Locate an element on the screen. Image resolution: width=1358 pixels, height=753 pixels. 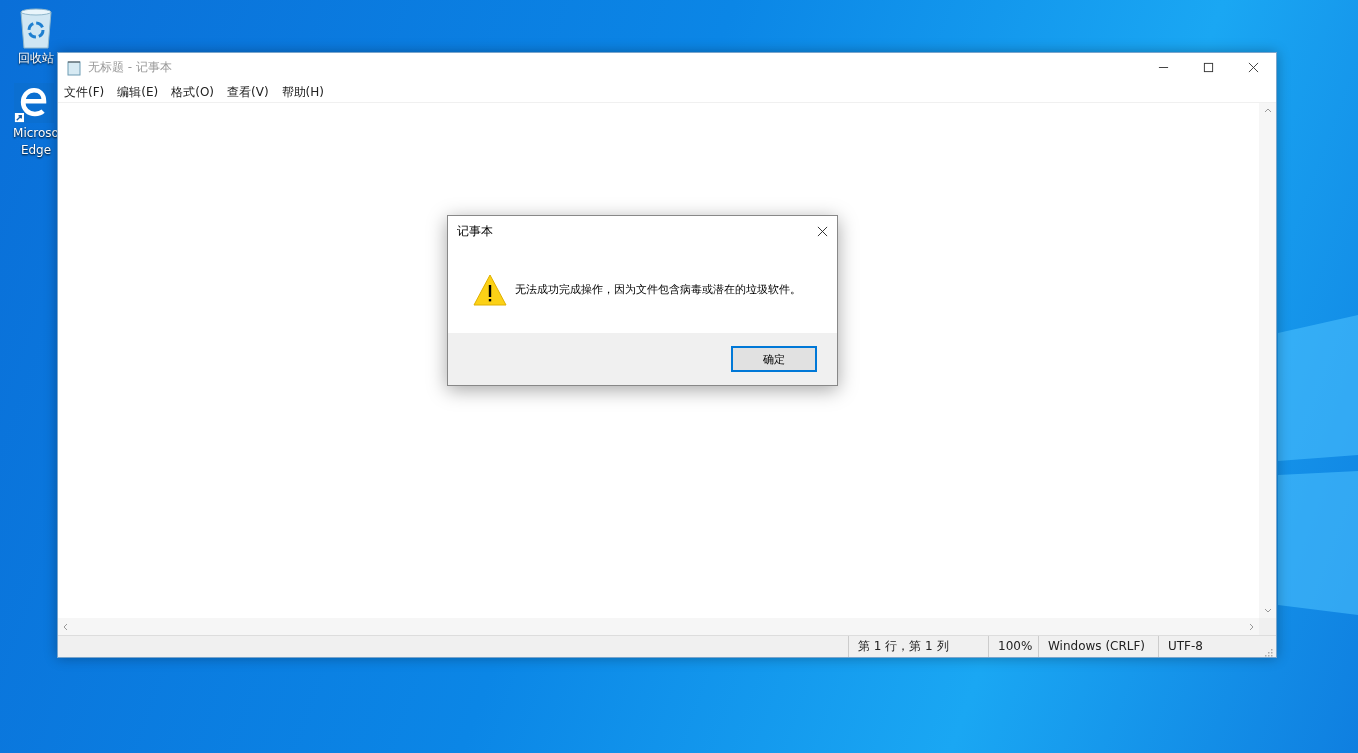
status-text: 第 1 行，第 1 列 is located at coordinates (918, 646).